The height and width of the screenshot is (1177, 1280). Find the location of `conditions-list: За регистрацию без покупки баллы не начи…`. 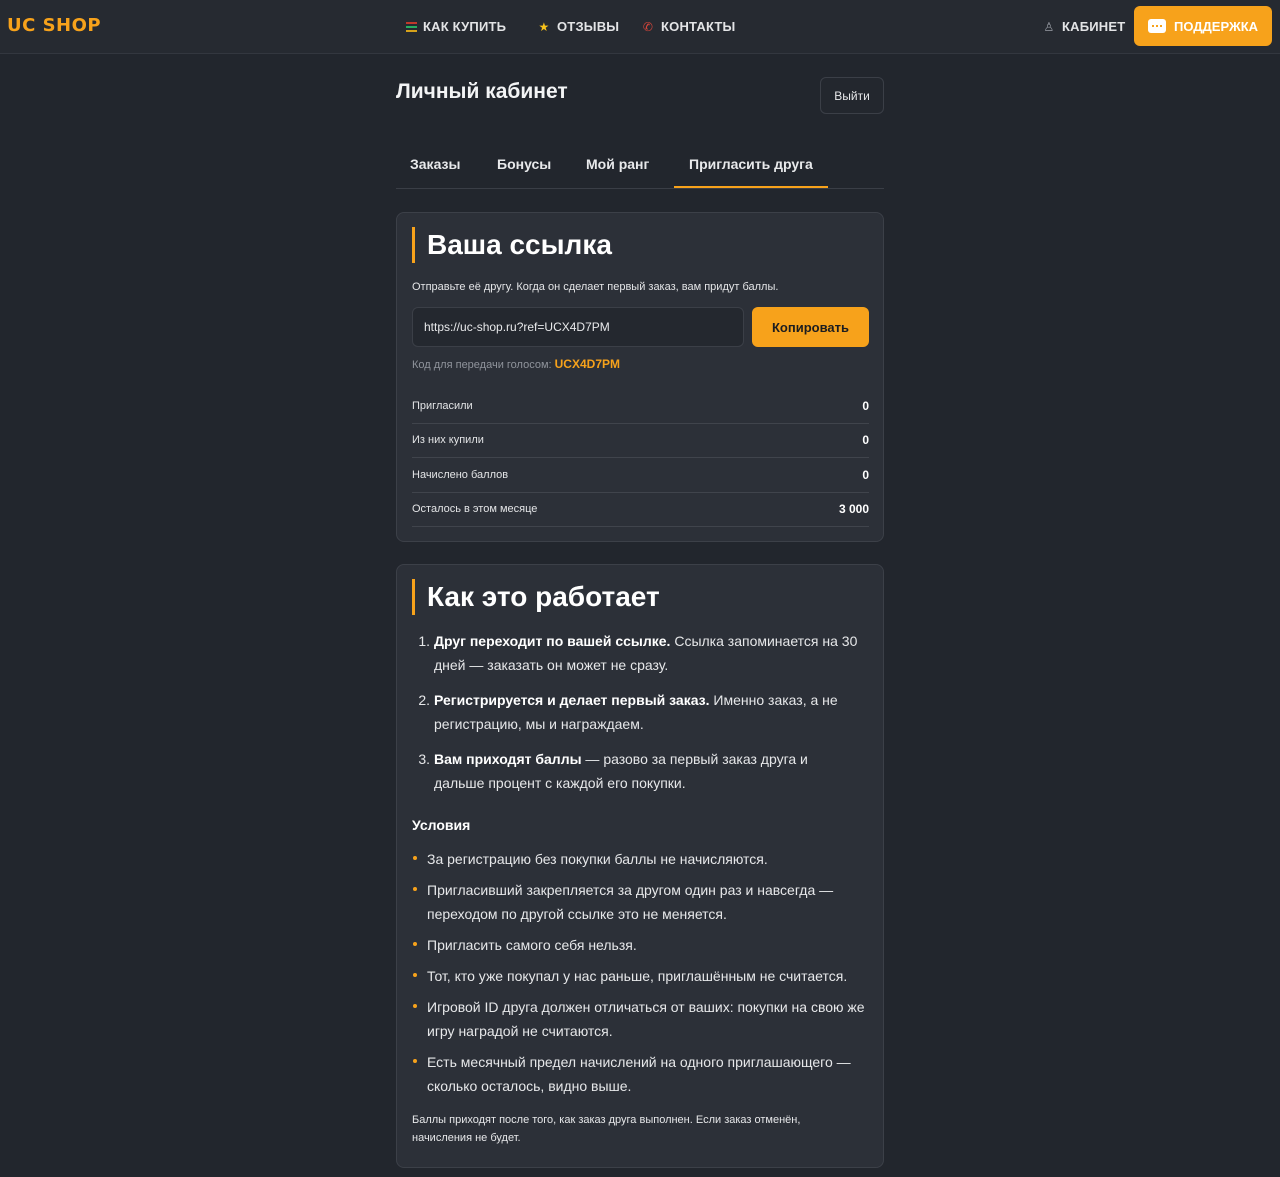

conditions-list: За регистрацию без покупки баллы не начи… is located at coordinates (644, 976).